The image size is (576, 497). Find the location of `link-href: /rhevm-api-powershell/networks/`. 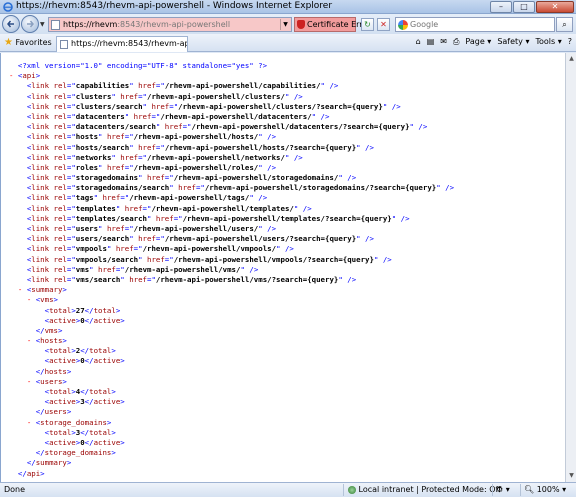

link-href: /rhevm-api-powershell/networks/ is located at coordinates (216, 157).